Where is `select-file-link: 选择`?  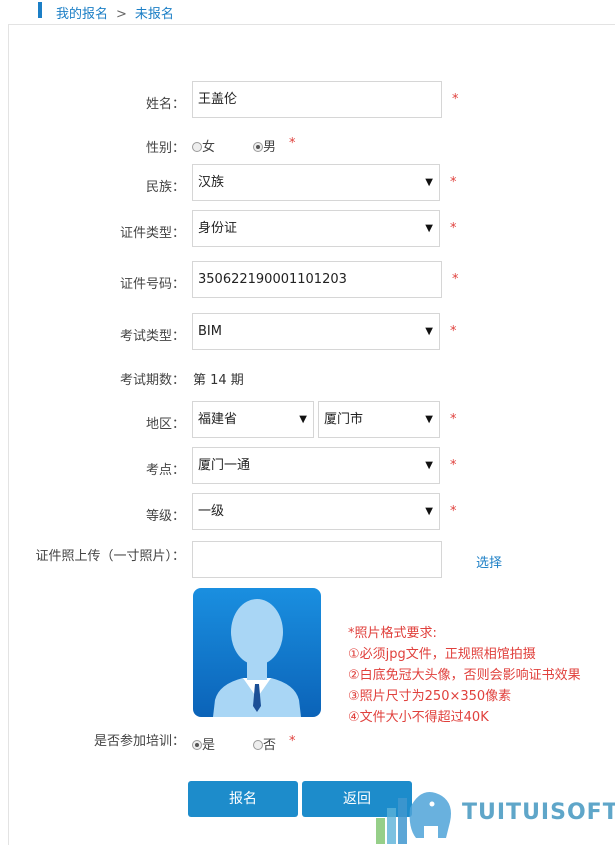 select-file-link: 选择 is located at coordinates (489, 561).